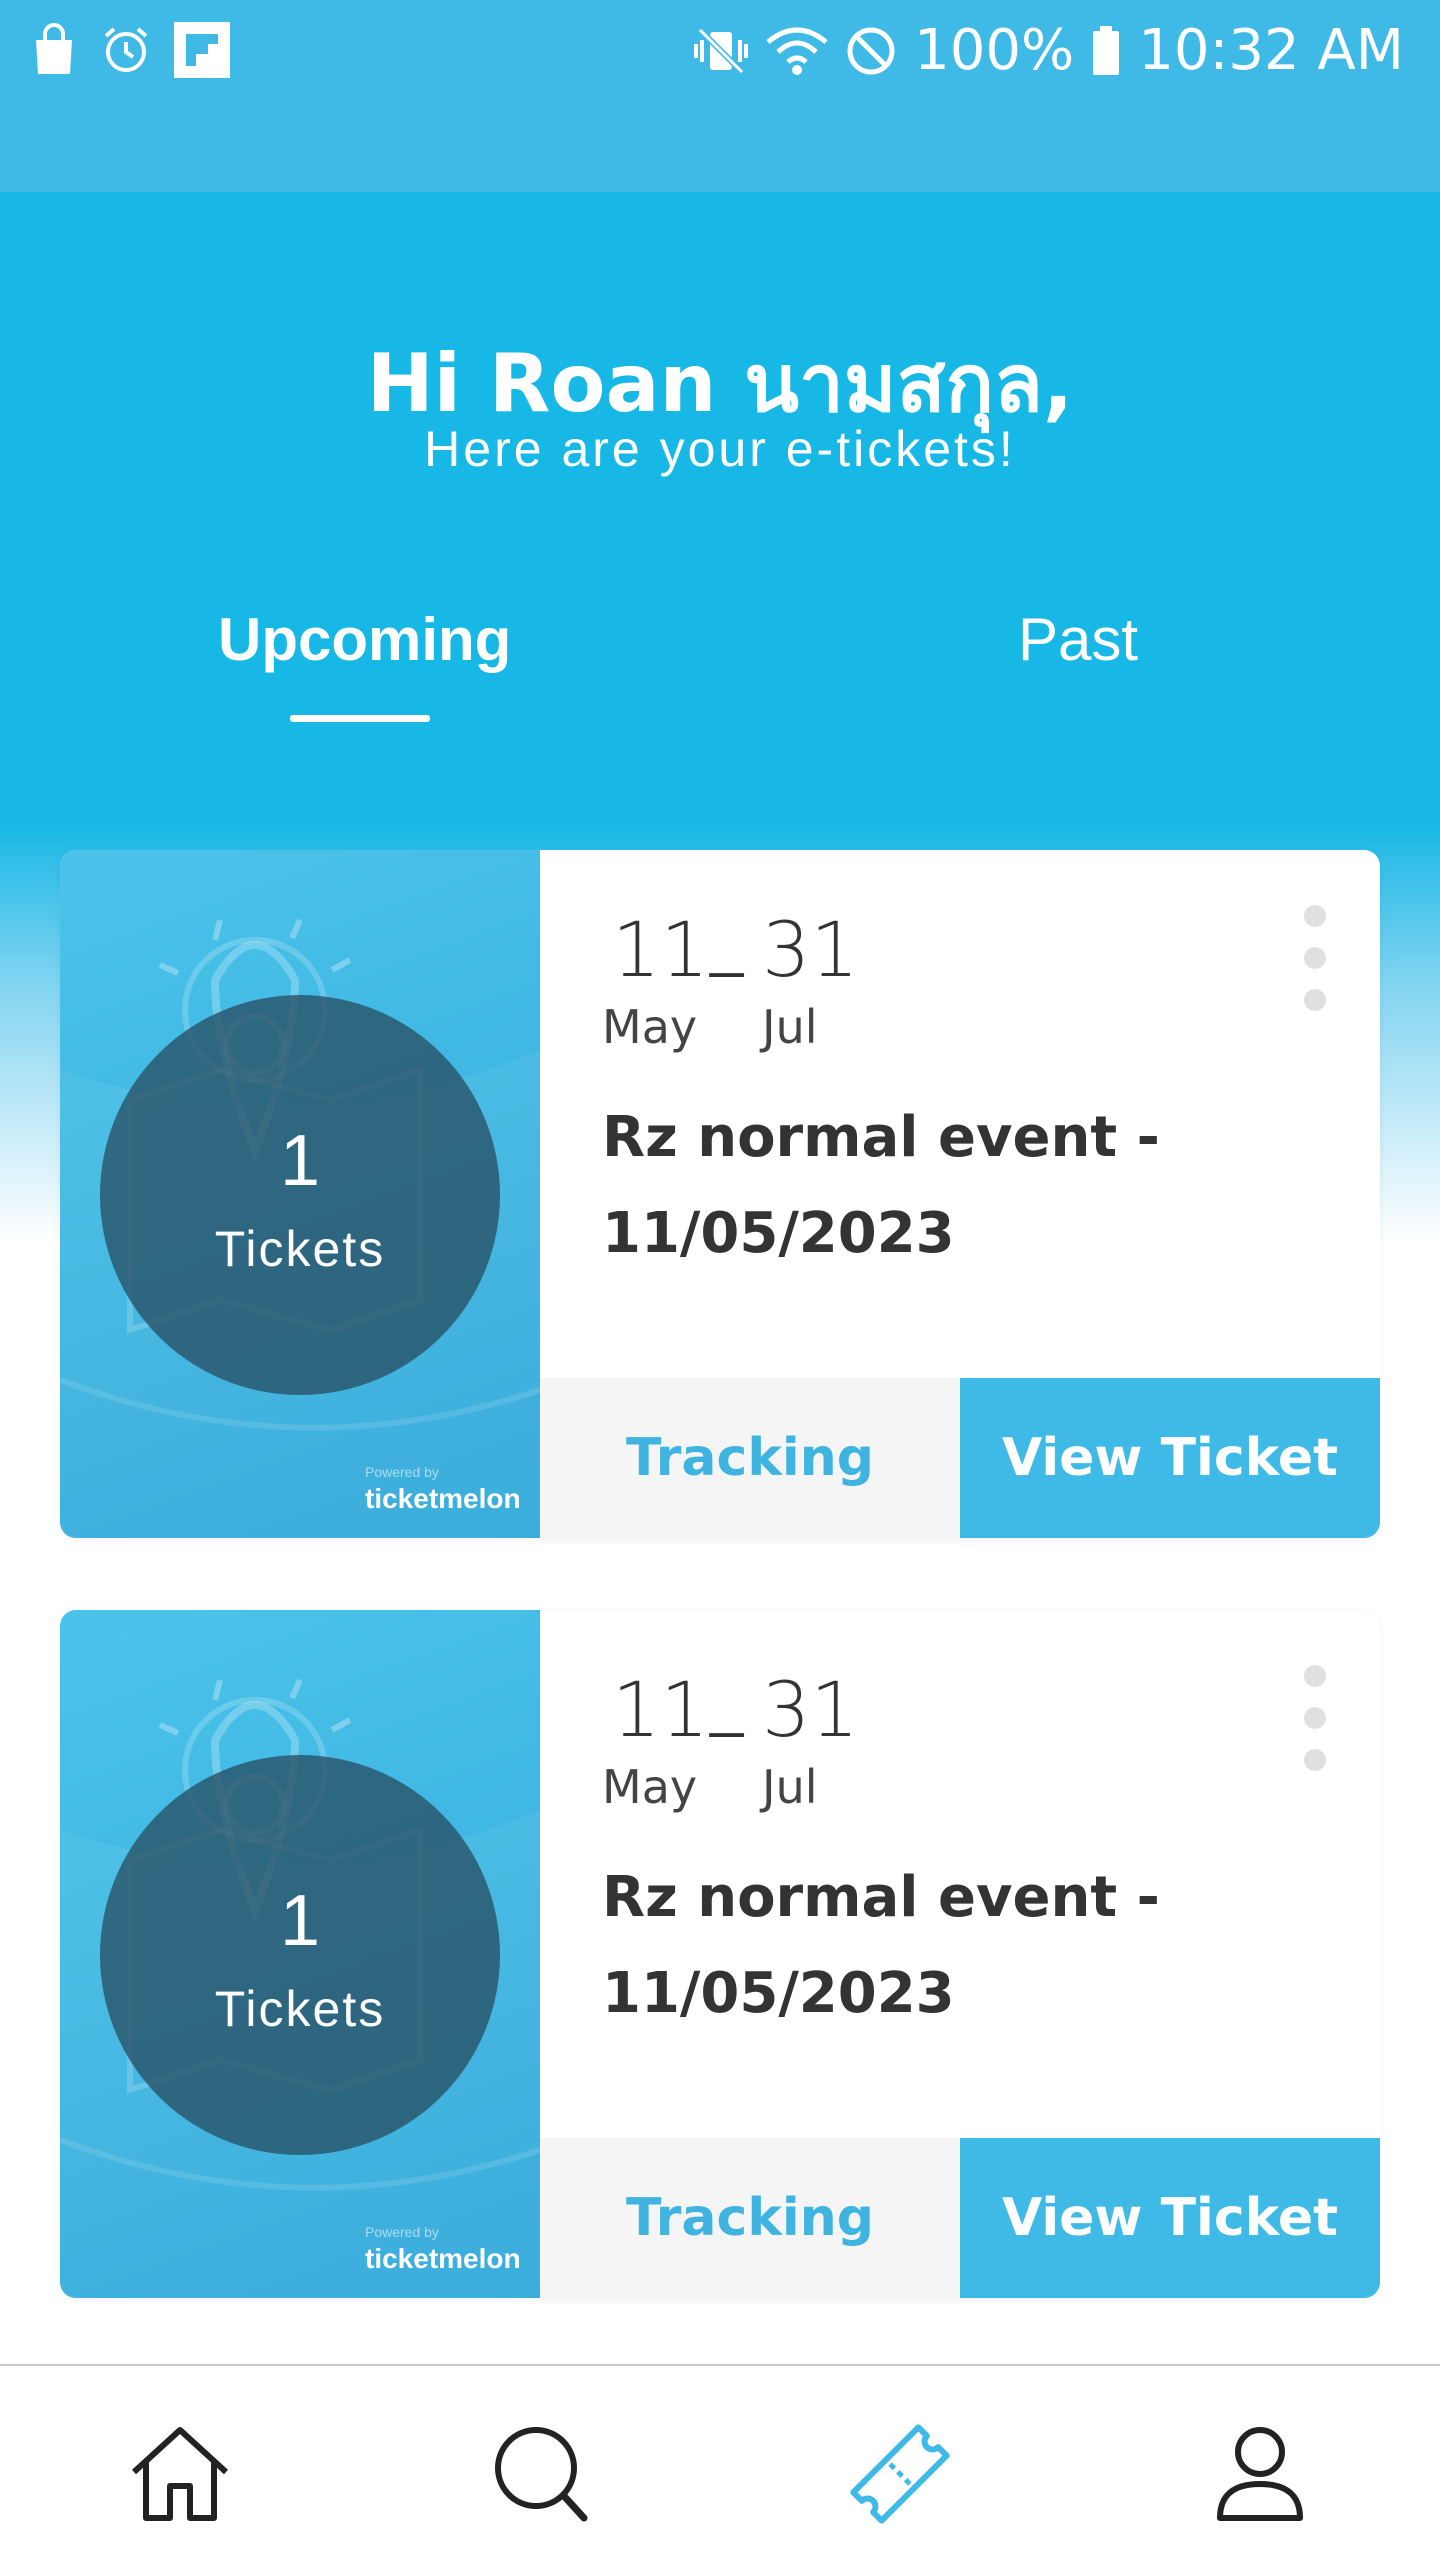  I want to click on search-icon, so click(541, 2474).